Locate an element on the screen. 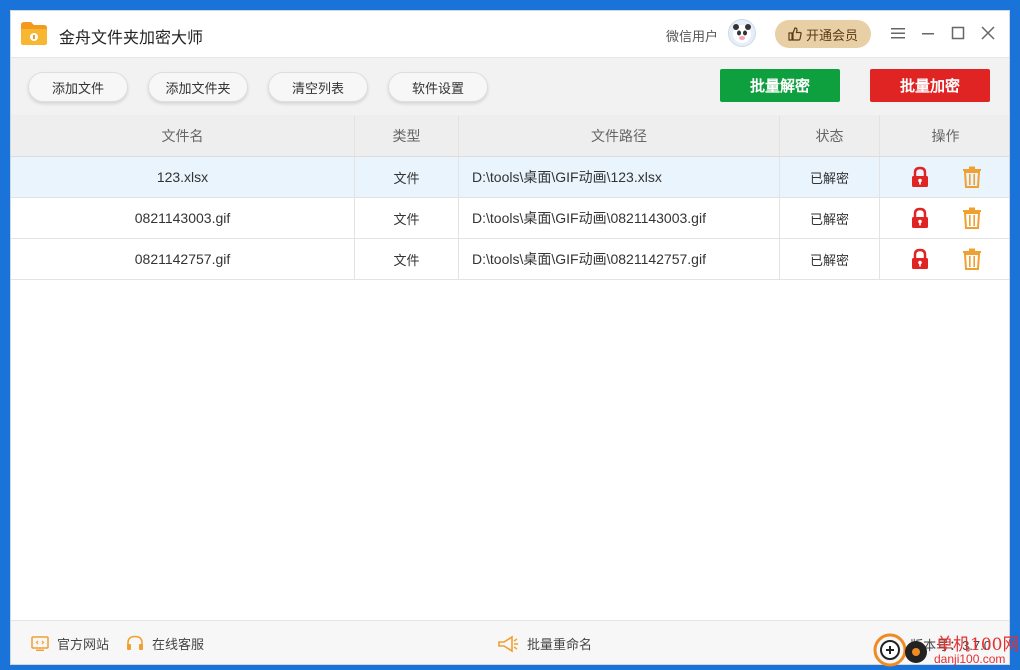  settings-button: 软件设置 is located at coordinates (438, 87).